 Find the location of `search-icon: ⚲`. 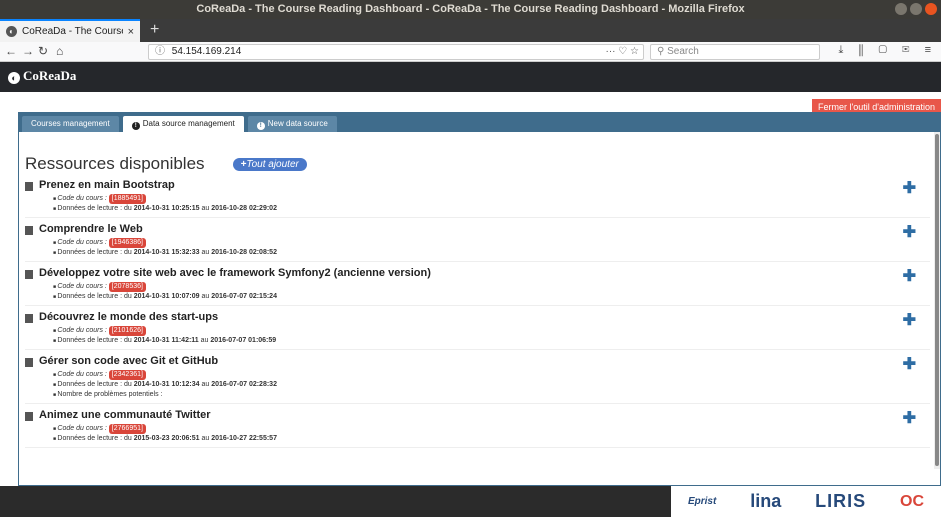

search-icon: ⚲ is located at coordinates (662, 51).